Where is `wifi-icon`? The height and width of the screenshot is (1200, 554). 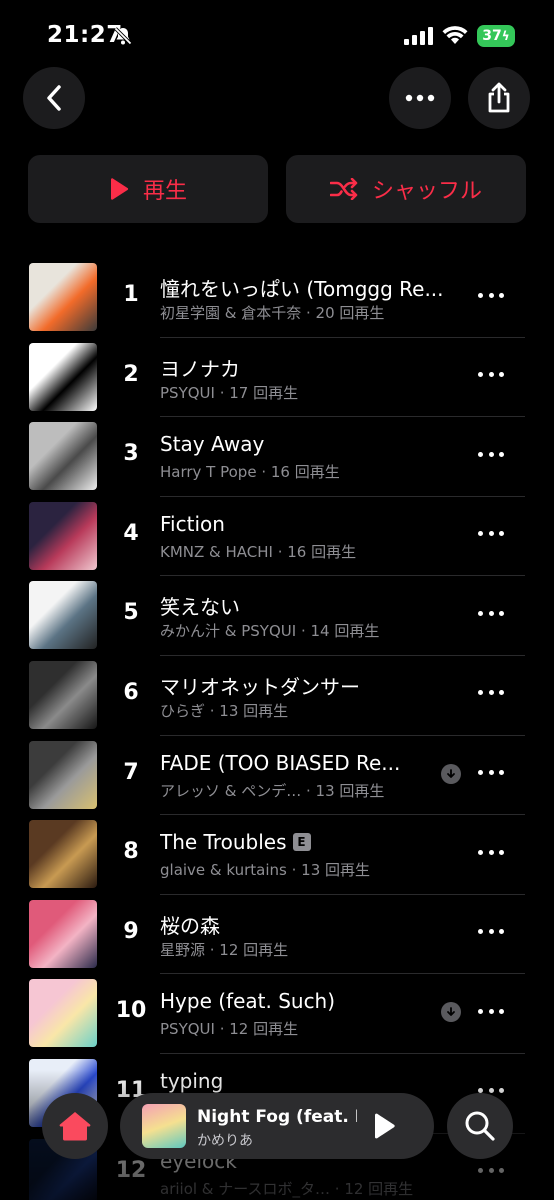 wifi-icon is located at coordinates (455, 35).